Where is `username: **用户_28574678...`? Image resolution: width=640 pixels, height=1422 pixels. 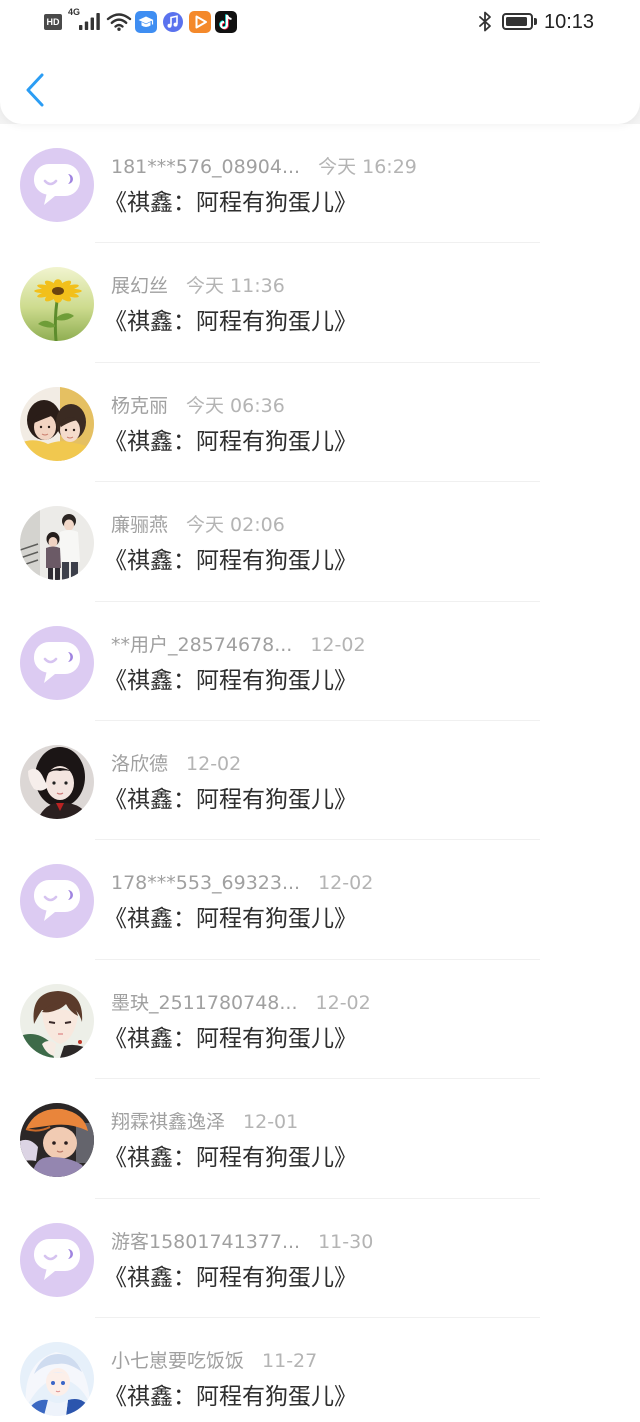
username: **用户_28574678... is located at coordinates (201, 645).